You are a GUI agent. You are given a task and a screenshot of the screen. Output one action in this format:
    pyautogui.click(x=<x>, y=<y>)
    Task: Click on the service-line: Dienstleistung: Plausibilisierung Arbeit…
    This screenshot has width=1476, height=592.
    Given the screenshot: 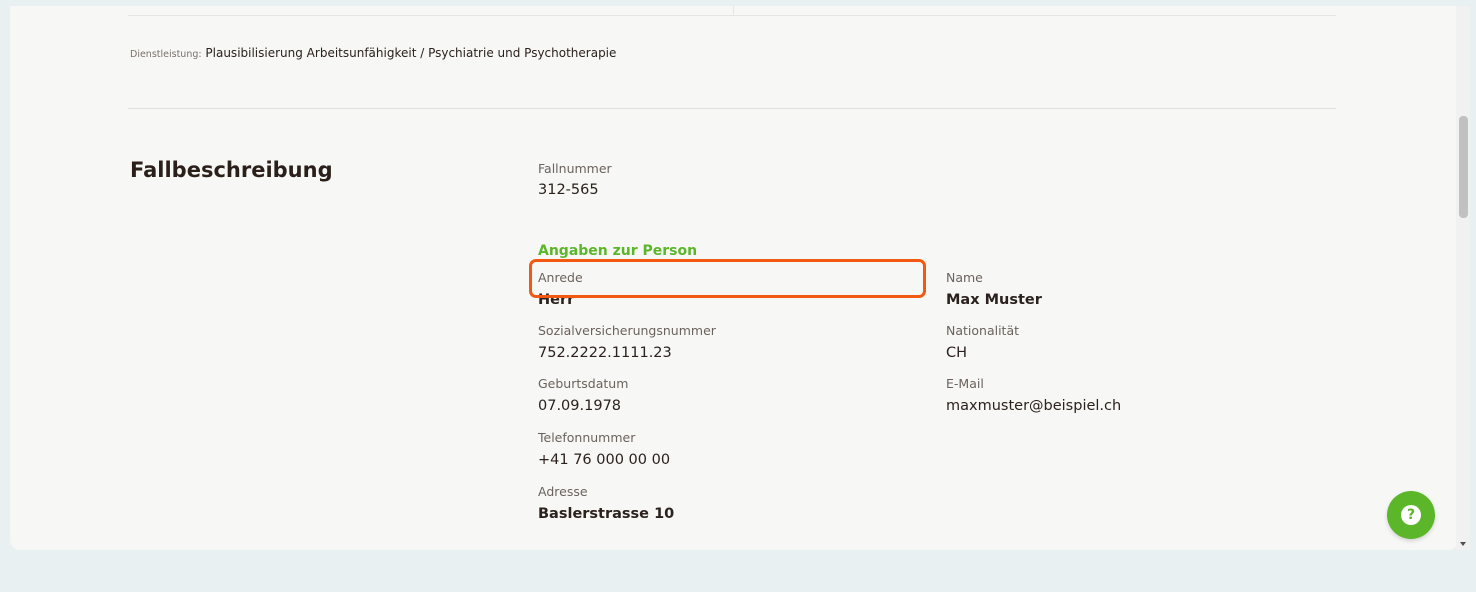 What is the action you would take?
    pyautogui.click(x=373, y=53)
    